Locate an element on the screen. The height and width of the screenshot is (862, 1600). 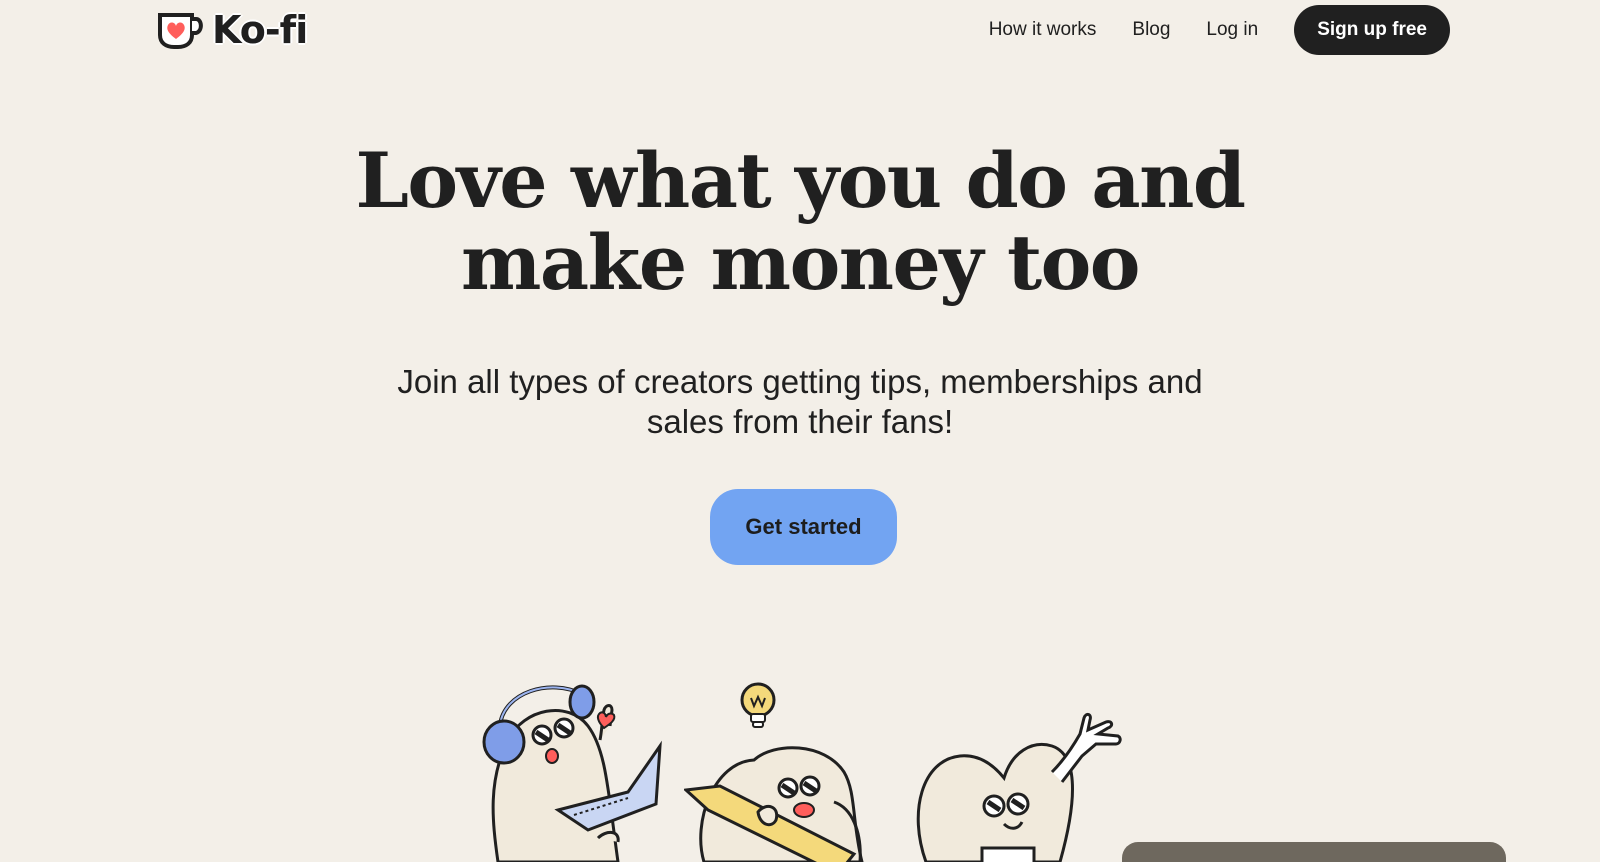
nav-log-in: Log in is located at coordinates (1232, 30).